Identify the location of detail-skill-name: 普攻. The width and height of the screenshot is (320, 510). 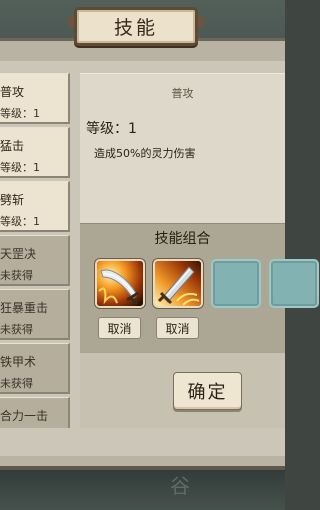
(182, 93).